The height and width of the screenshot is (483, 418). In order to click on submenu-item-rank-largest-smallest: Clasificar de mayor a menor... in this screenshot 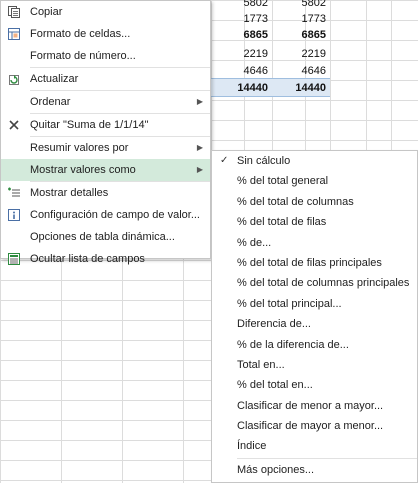, I will do `click(314, 426)`.